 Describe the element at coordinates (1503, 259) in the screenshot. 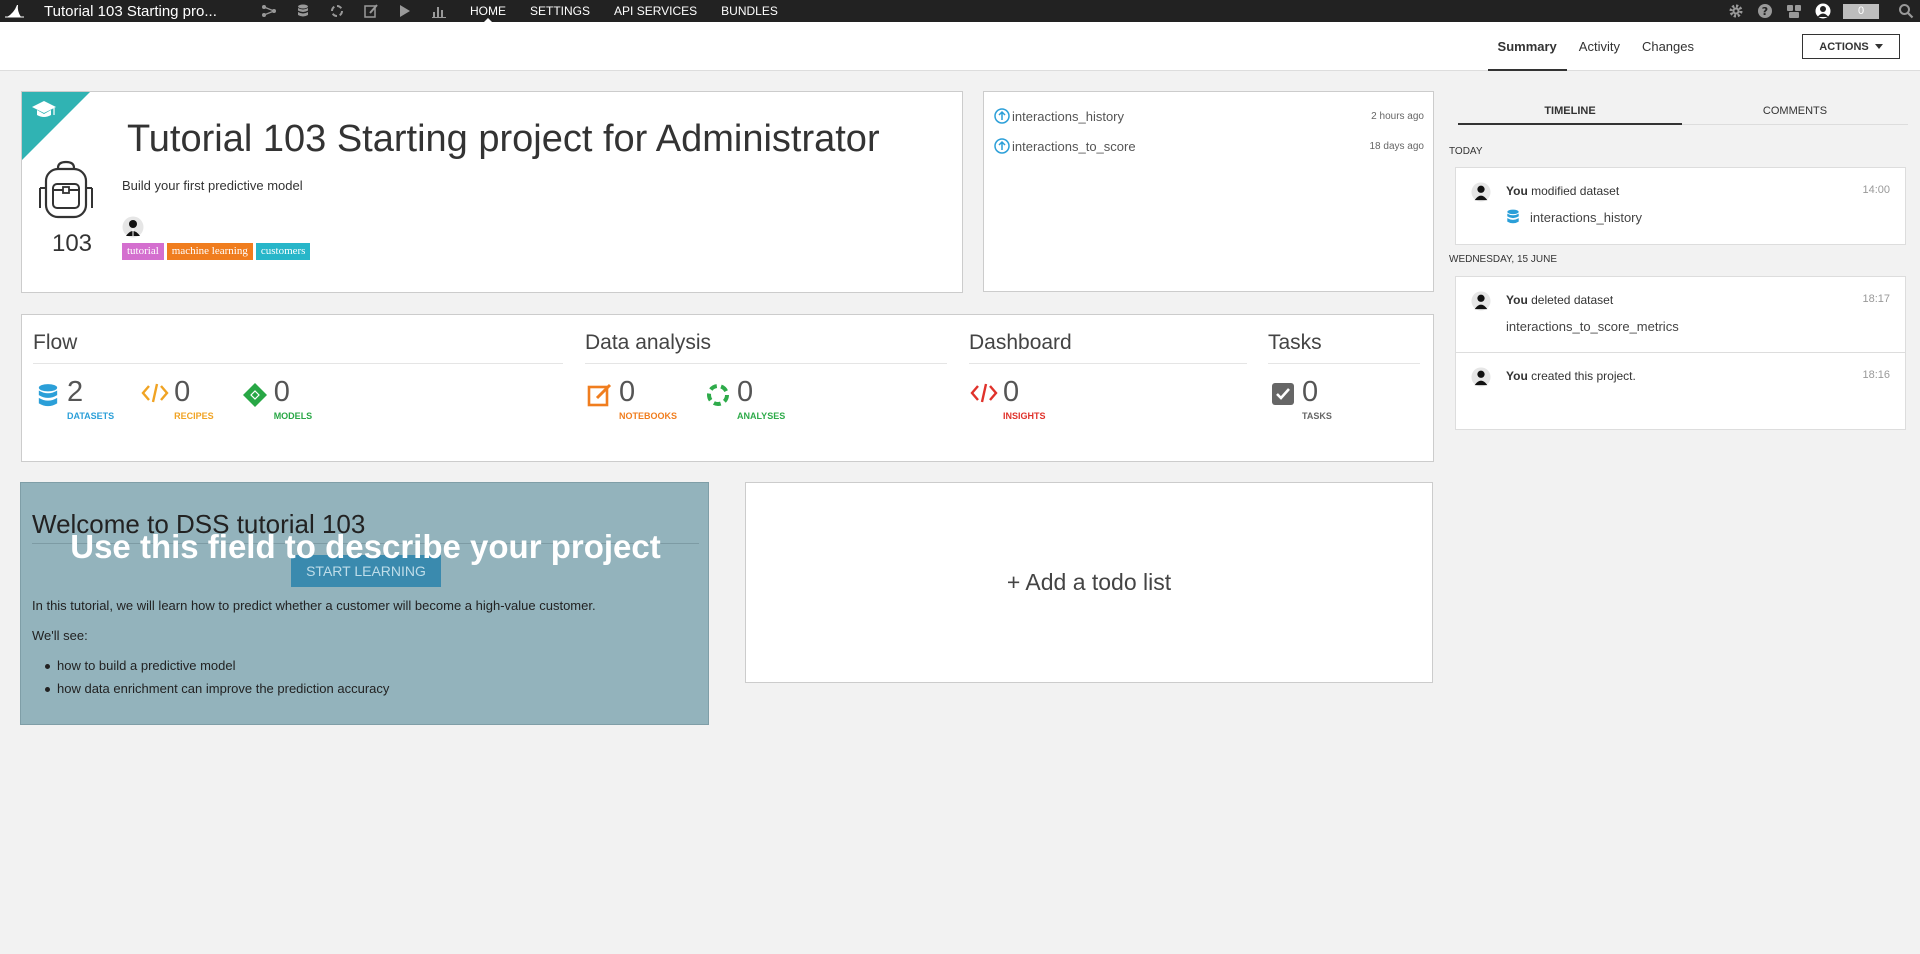

I see `timeline-date-wednesday: WEDNESDAY, 15 JUNE` at that location.